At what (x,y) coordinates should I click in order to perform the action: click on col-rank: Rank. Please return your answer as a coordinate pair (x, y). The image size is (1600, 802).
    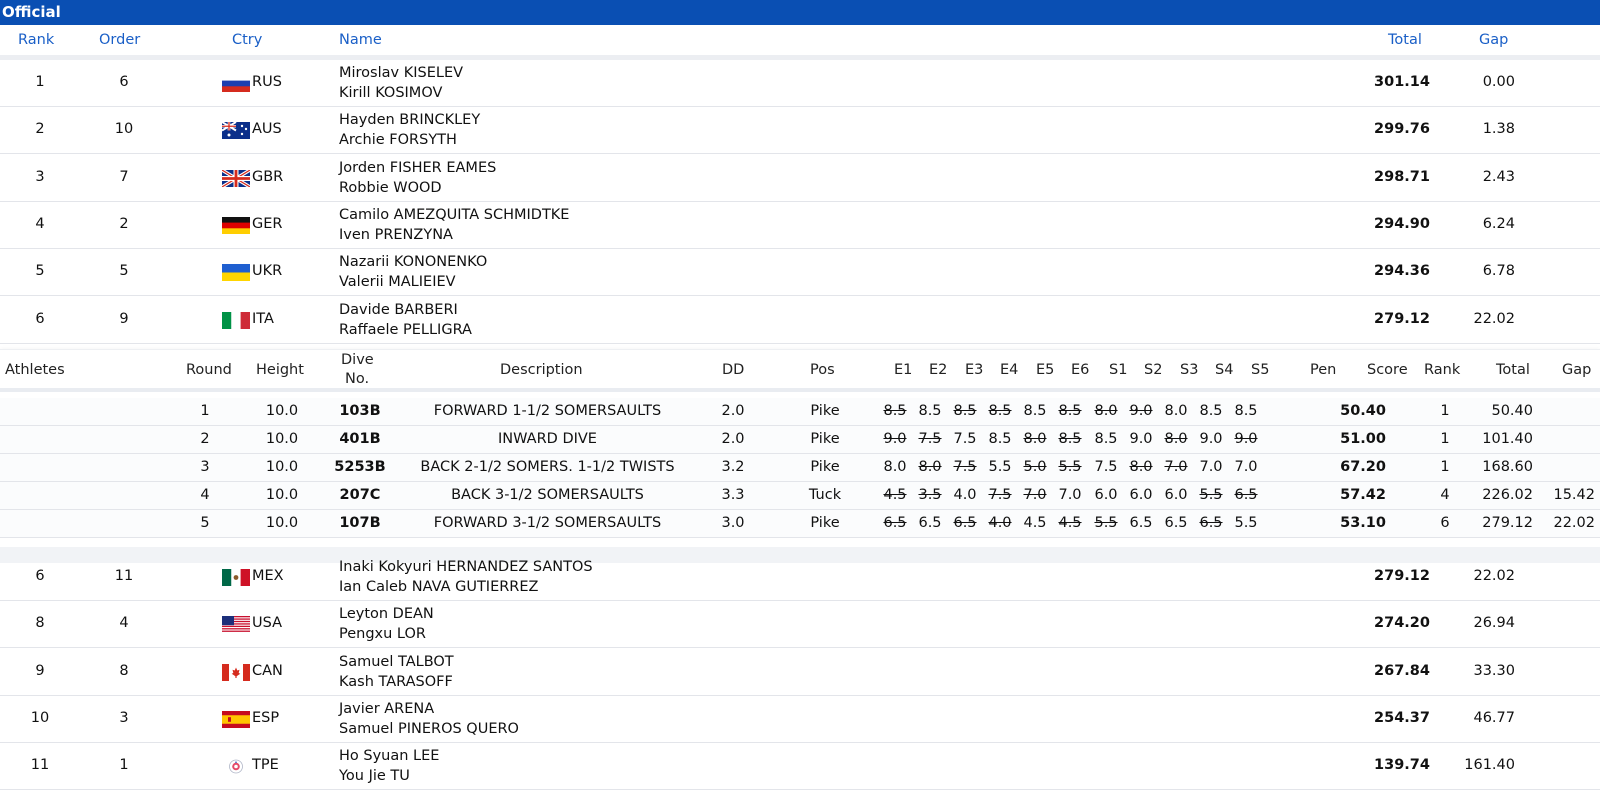
    Looking at the image, I should click on (36, 40).